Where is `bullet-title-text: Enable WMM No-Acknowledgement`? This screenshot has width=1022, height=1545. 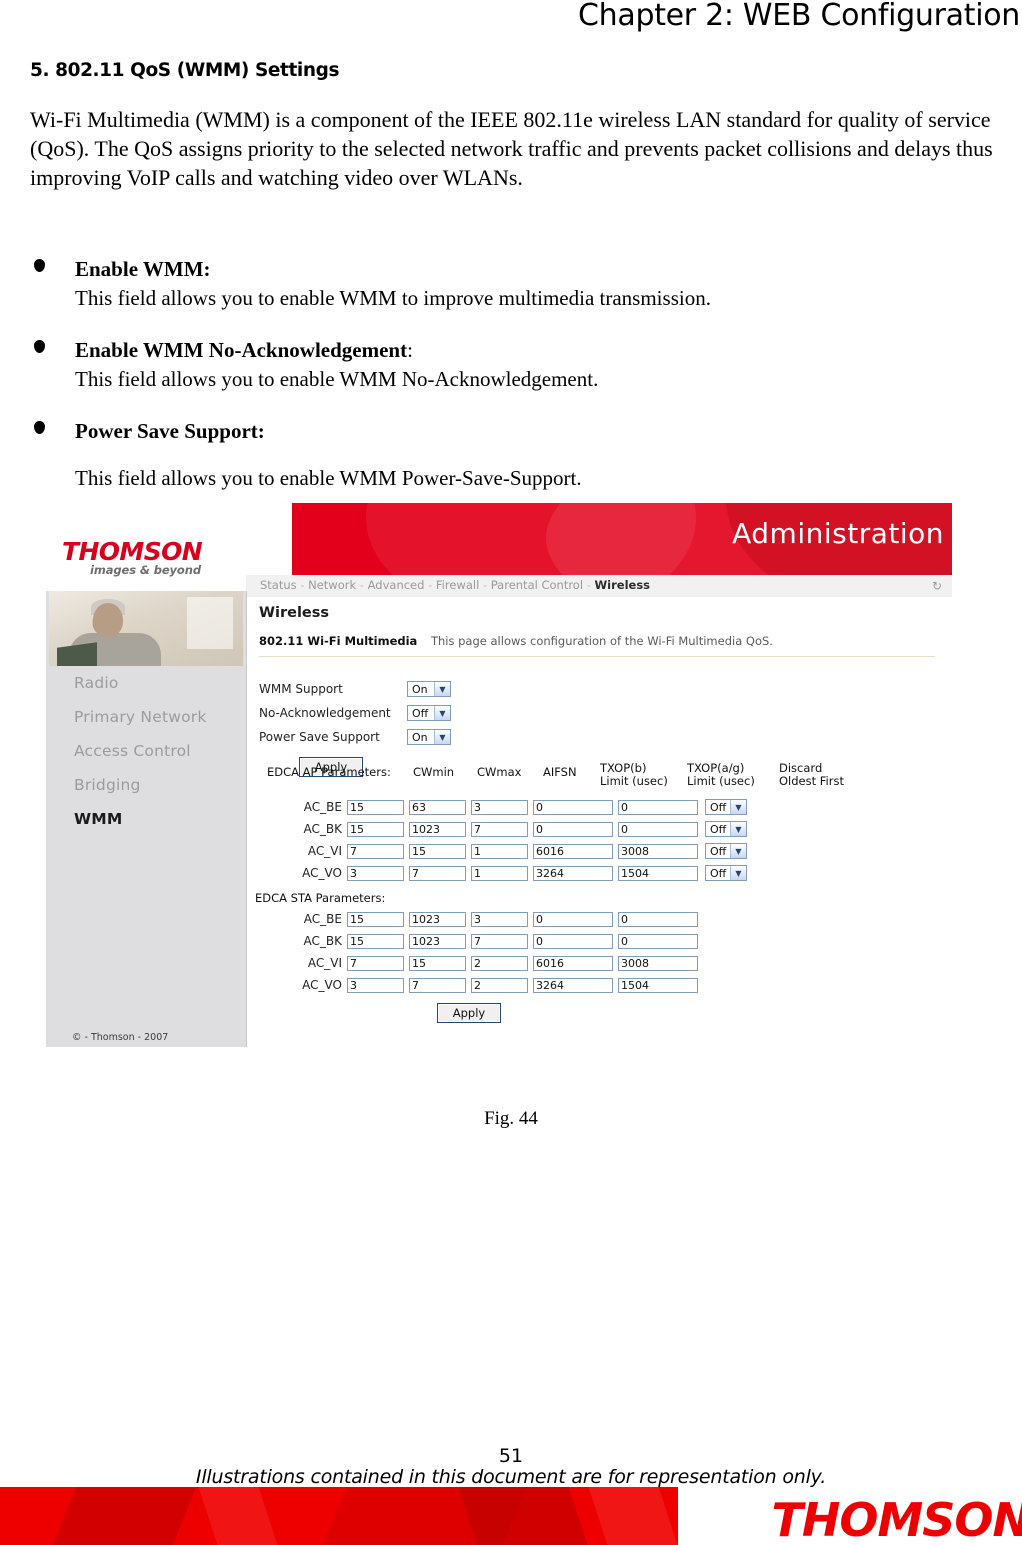 bullet-title-text: Enable WMM No-Acknowledgement is located at coordinates (241, 349).